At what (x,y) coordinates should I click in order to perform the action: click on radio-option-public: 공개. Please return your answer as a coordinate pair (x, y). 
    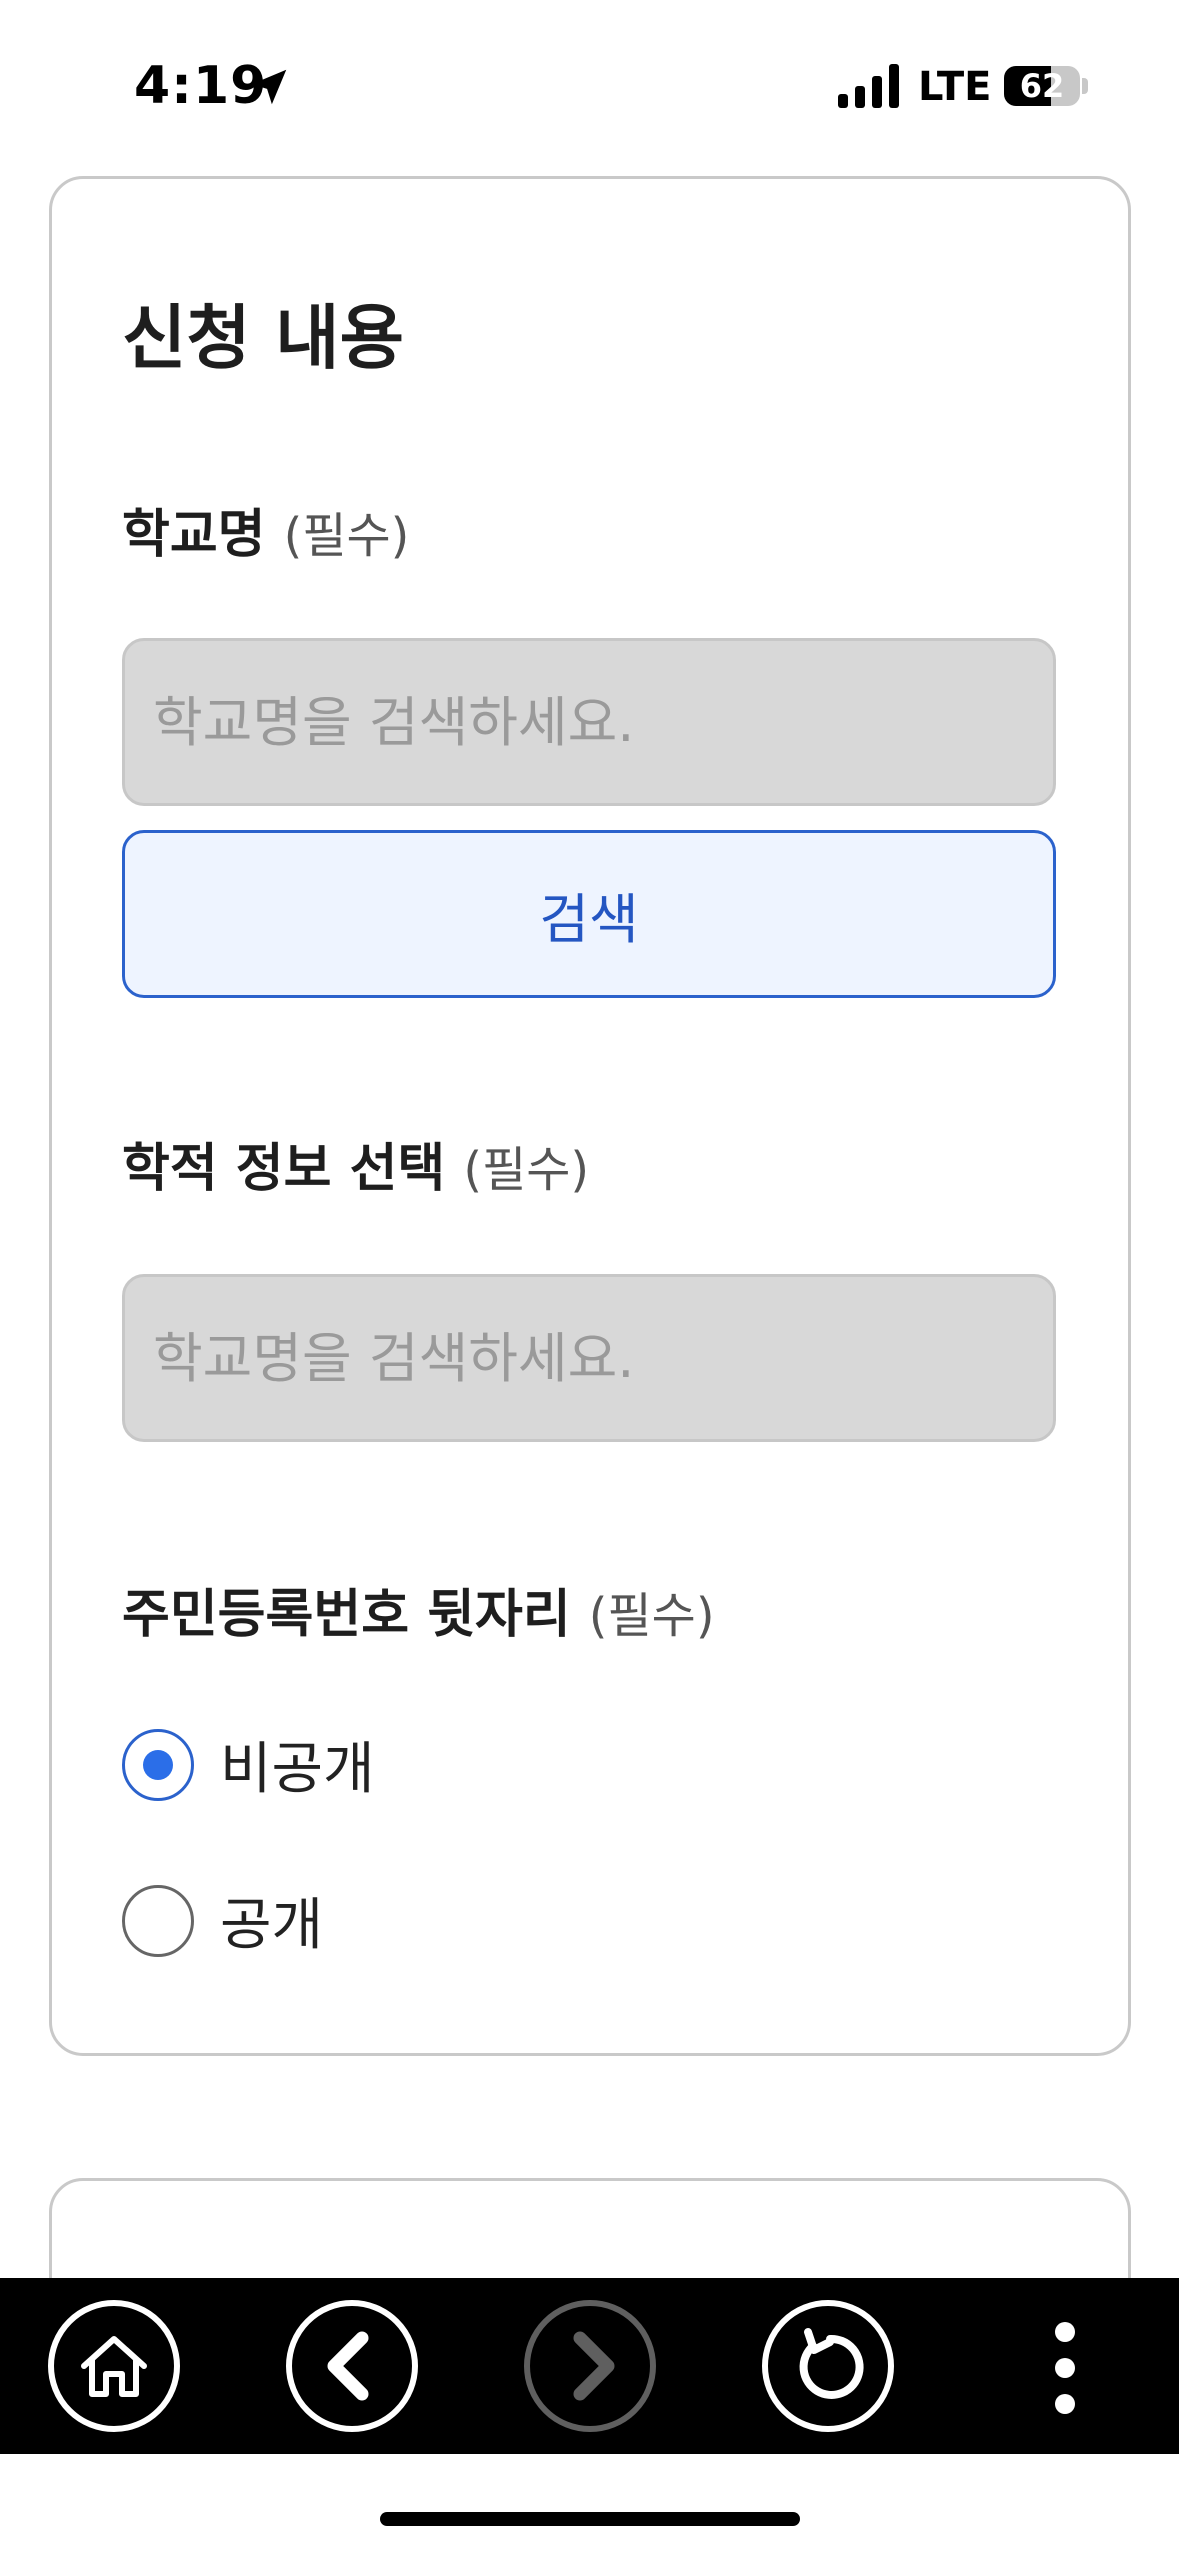
    Looking at the image, I should click on (222, 1920).